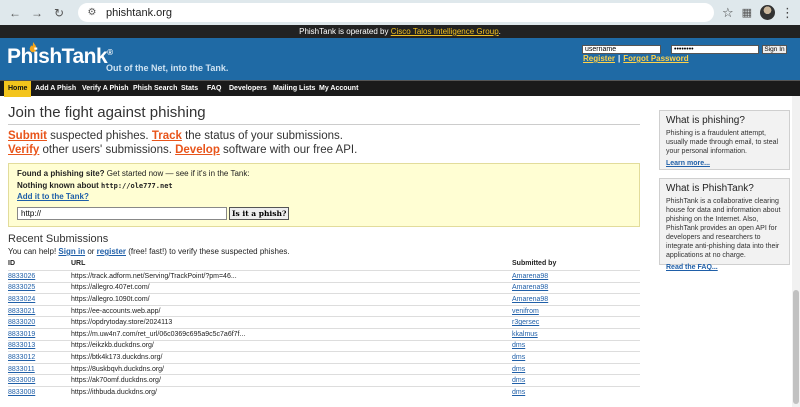 Image resolution: width=800 pixels, height=407 pixels. Describe the element at coordinates (728, 13) in the screenshot. I see `bookmark-star-icon: ☆` at that location.